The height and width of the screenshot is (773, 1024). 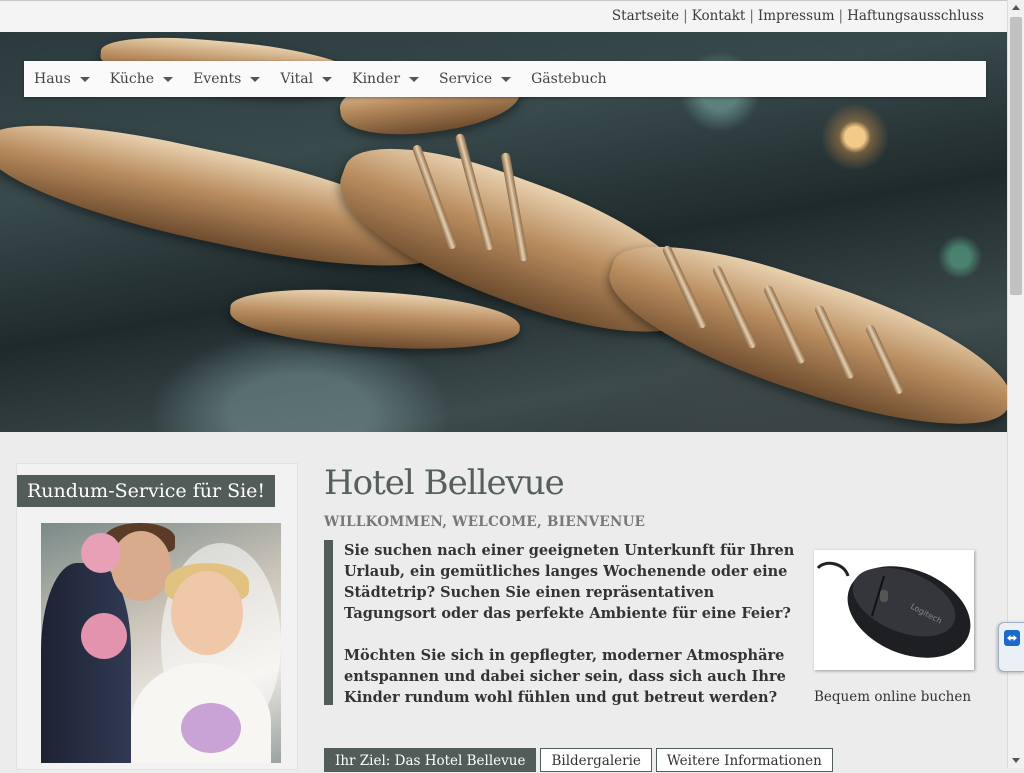 I want to click on link-kontakt: Kontakt, so click(x=719, y=16).